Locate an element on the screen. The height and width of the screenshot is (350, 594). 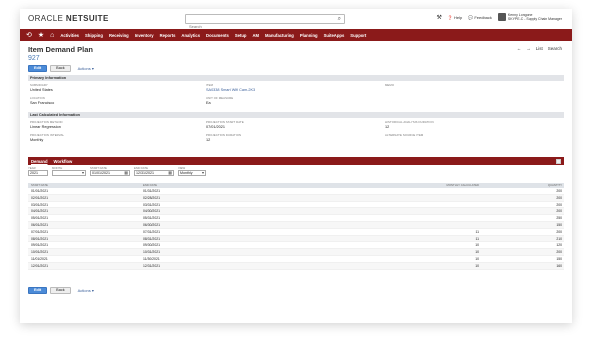
memo-label: Memo is located at coordinates (390, 85).